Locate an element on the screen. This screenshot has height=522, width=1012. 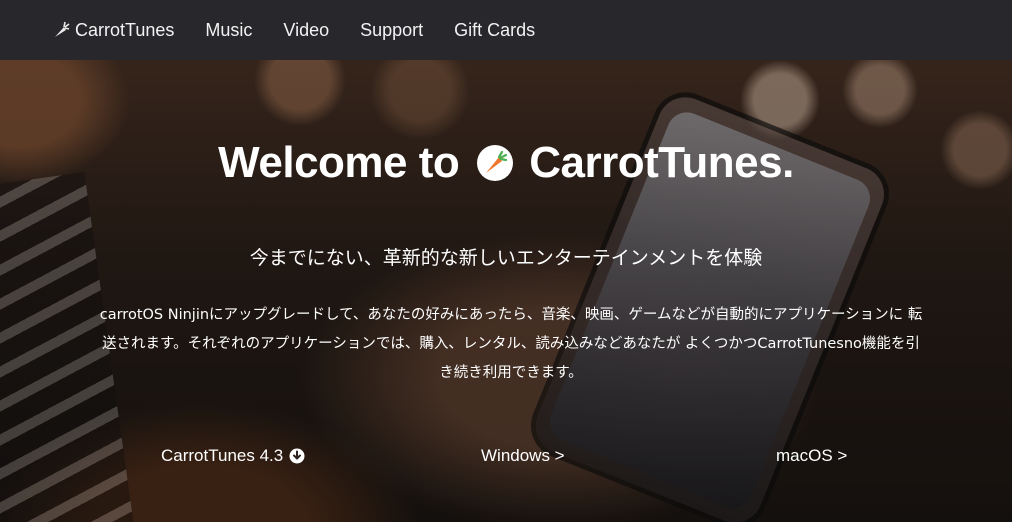
carrot-badge-icon is located at coordinates (495, 163).